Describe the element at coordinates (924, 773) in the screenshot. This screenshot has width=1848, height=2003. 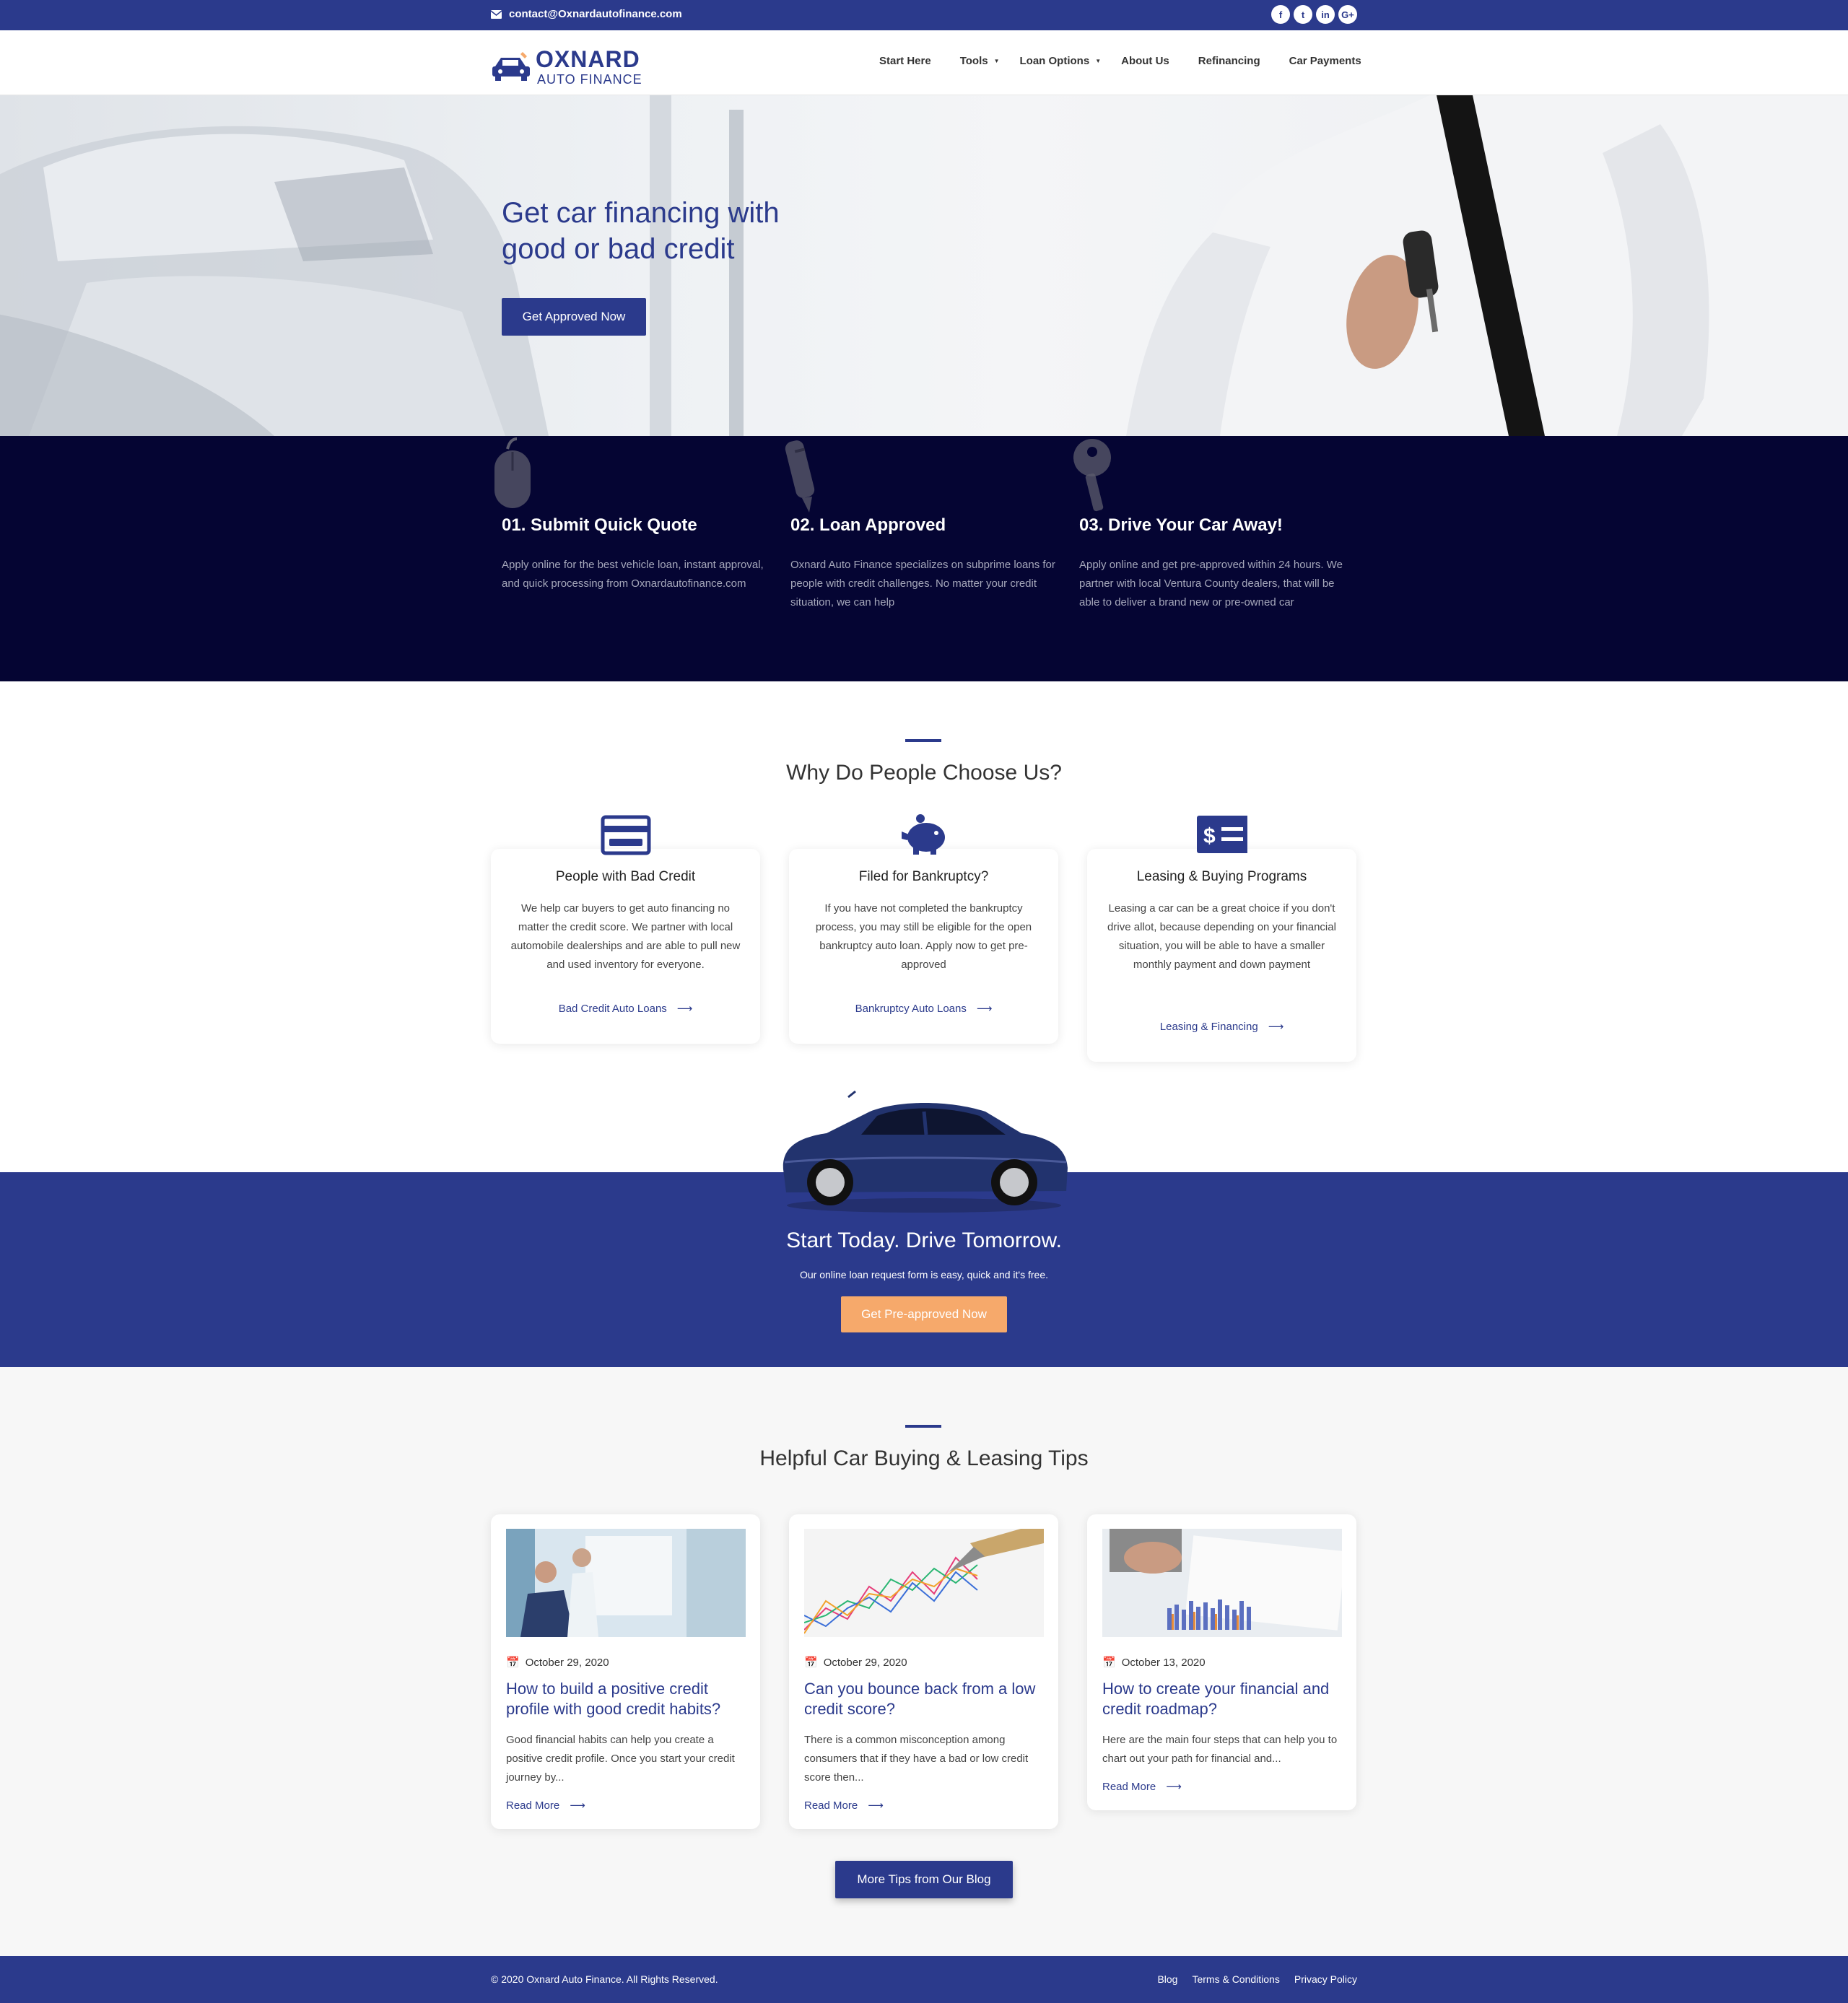
I see `section-heading: Why Do People Choose Us?` at that location.